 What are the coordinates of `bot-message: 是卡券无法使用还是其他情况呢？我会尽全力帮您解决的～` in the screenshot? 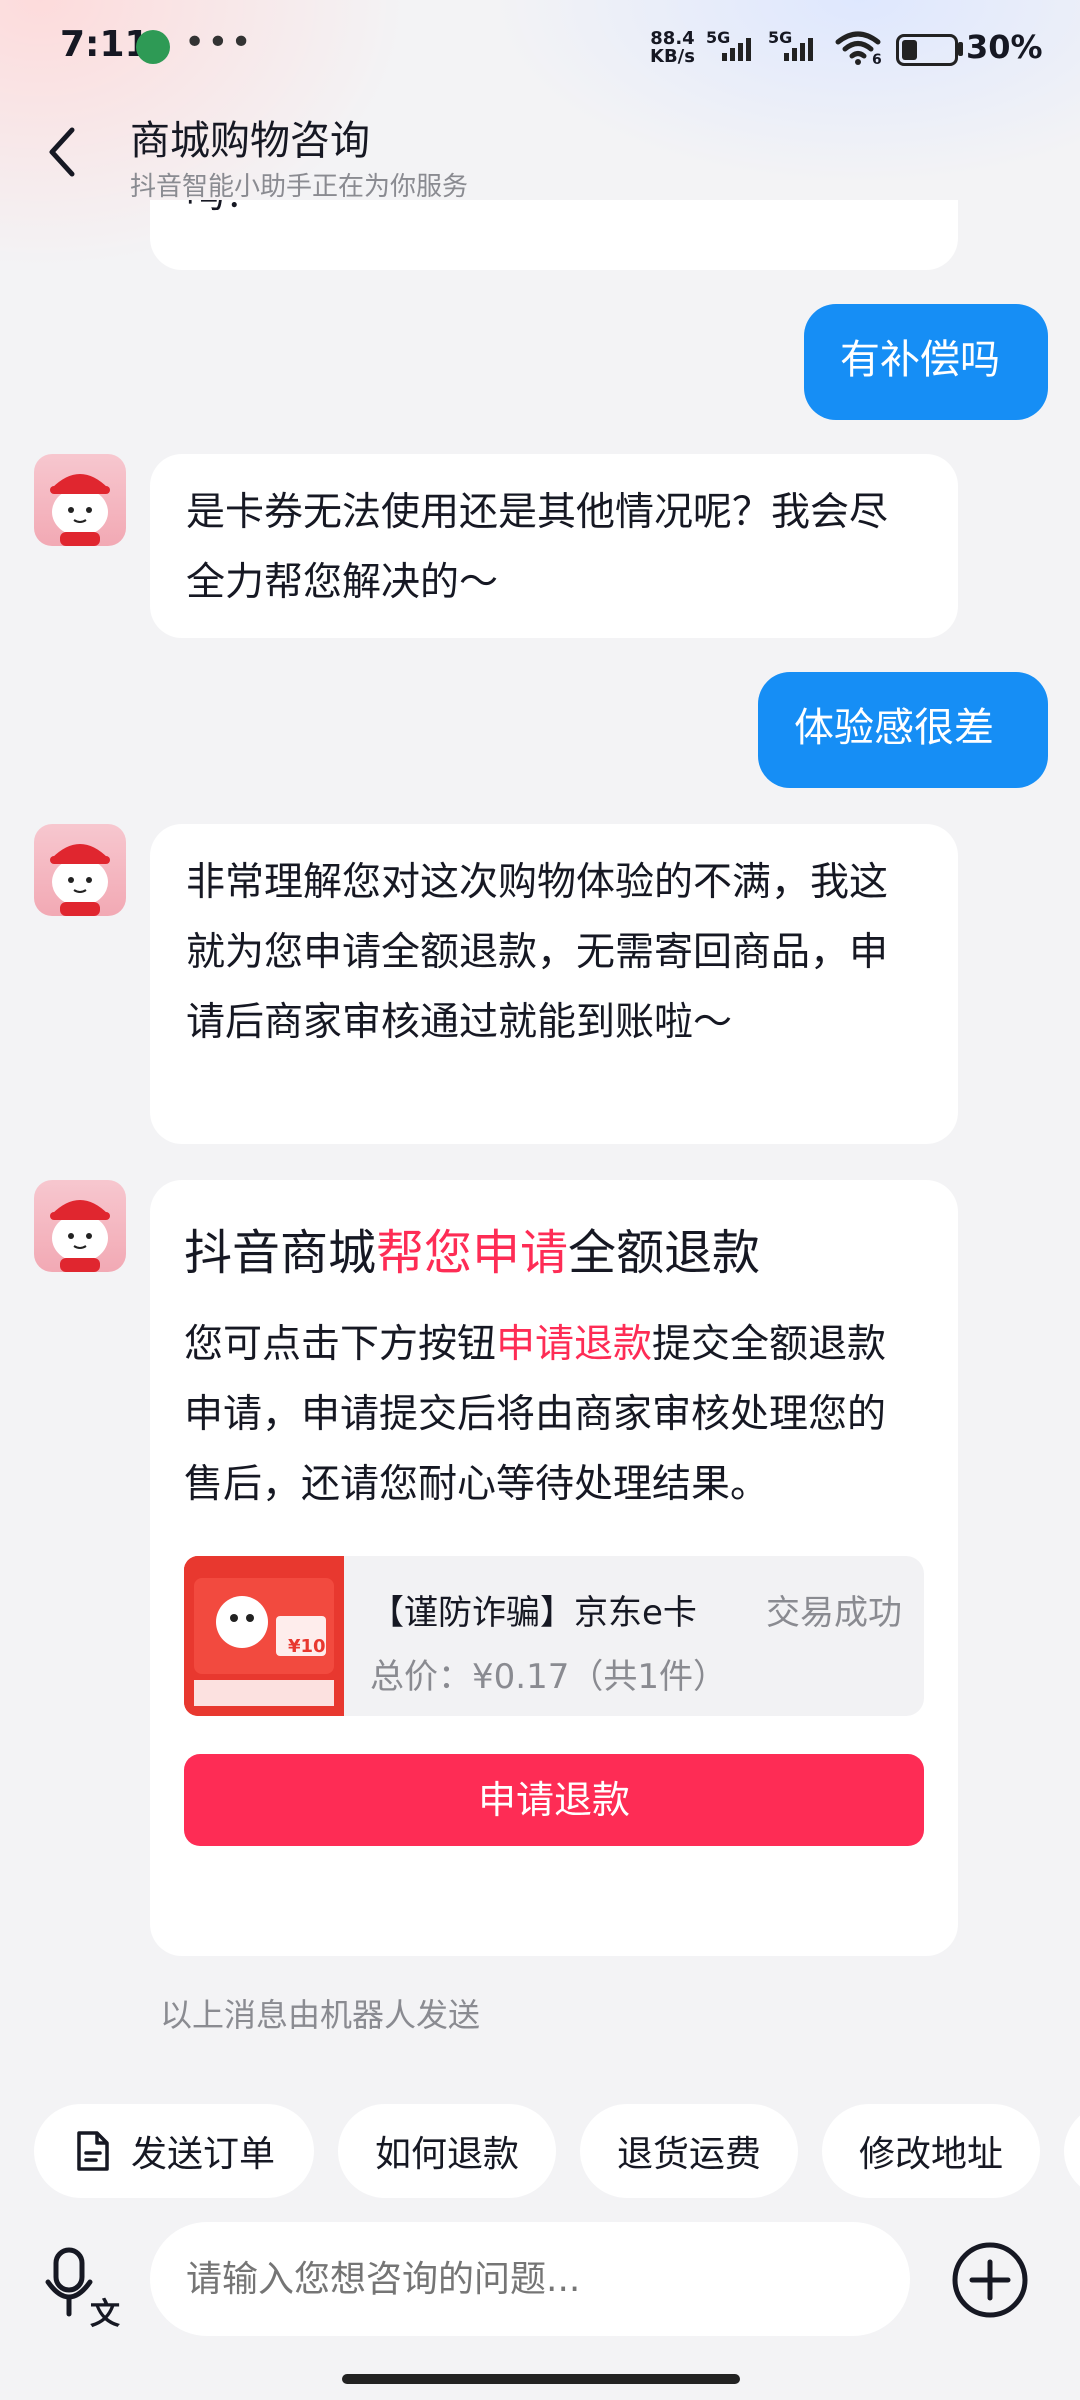 It's located at (554, 546).